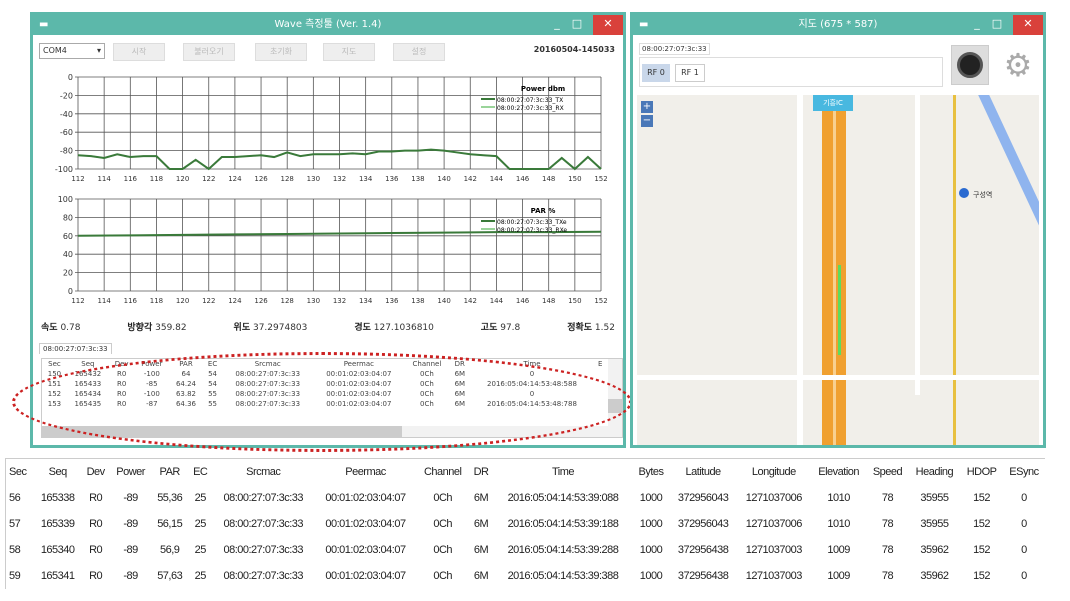 The width and height of the screenshot is (1070, 601). What do you see at coordinates (674, 49) in the screenshot?
I see `mac-tab: 08:00:27:07:3c:33` at bounding box center [674, 49].